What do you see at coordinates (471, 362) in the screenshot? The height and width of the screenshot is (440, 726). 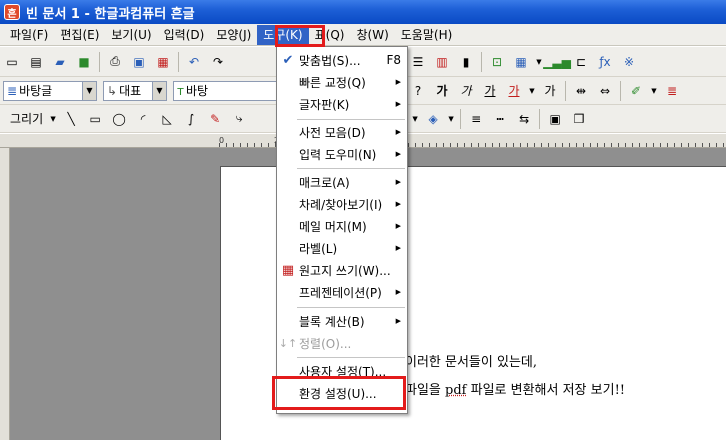 I see `document-line: 이러한 문서들이 있는데,` at bounding box center [471, 362].